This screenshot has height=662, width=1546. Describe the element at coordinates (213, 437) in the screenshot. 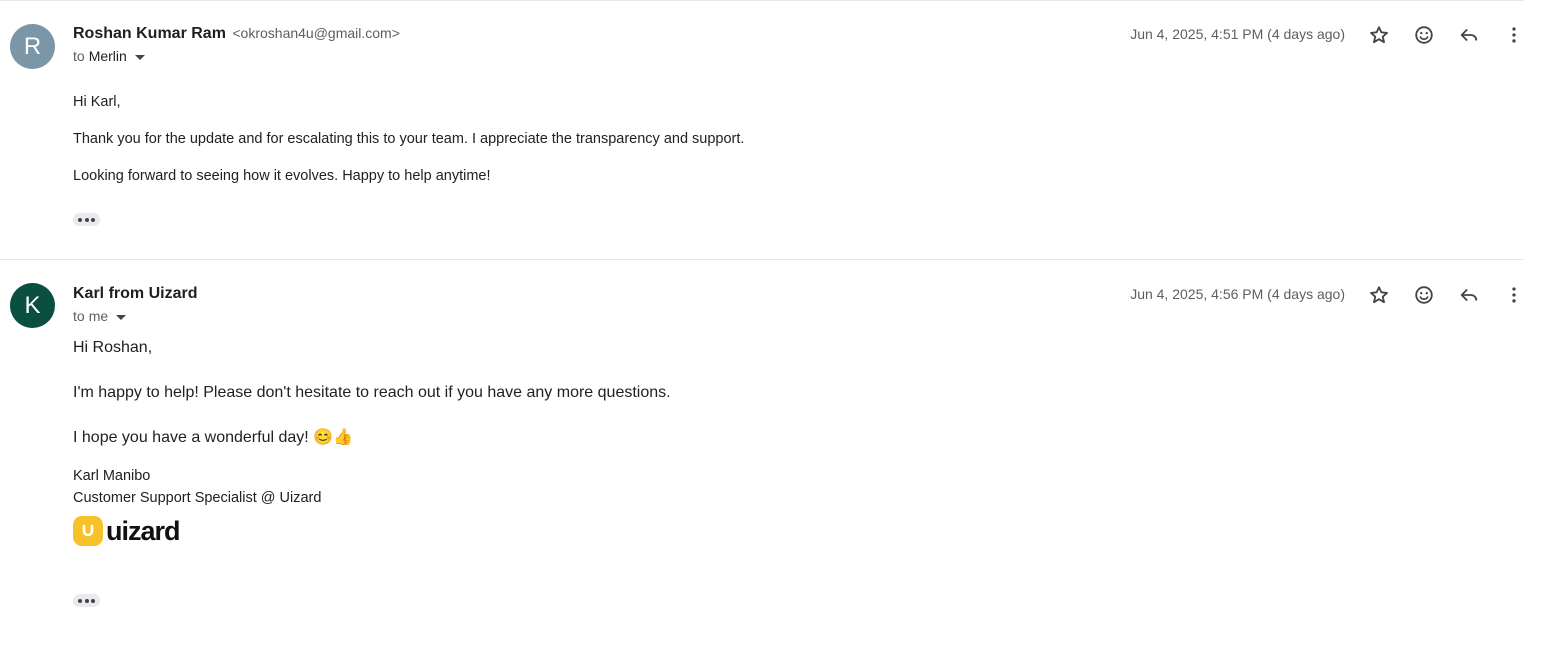

I see `body-line: I hope you have a wonderful day! 😊👍` at that location.